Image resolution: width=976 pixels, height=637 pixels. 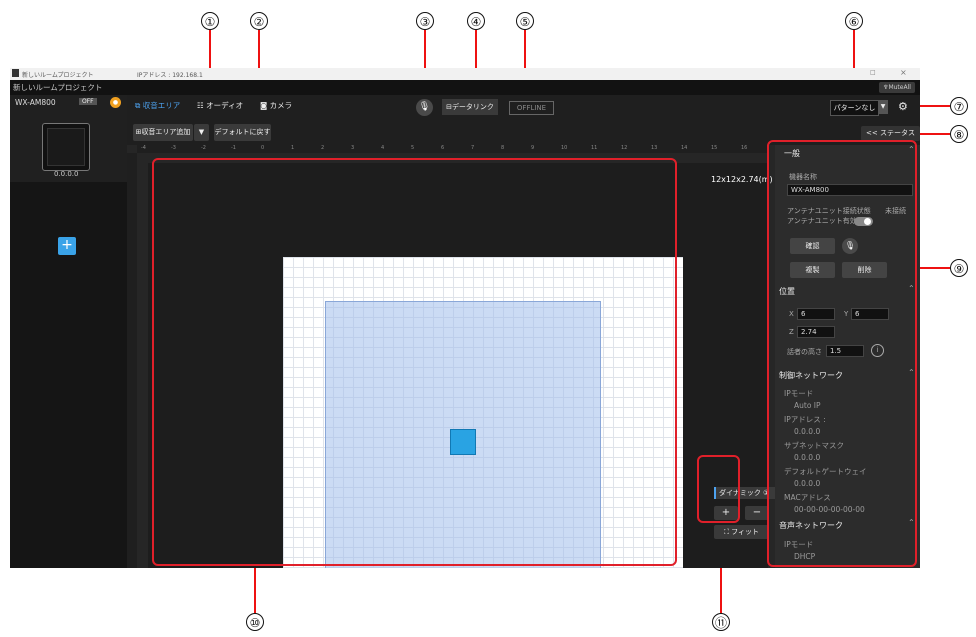 I want to click on datalink-button: ⊟データリンク, so click(x=470, y=107).